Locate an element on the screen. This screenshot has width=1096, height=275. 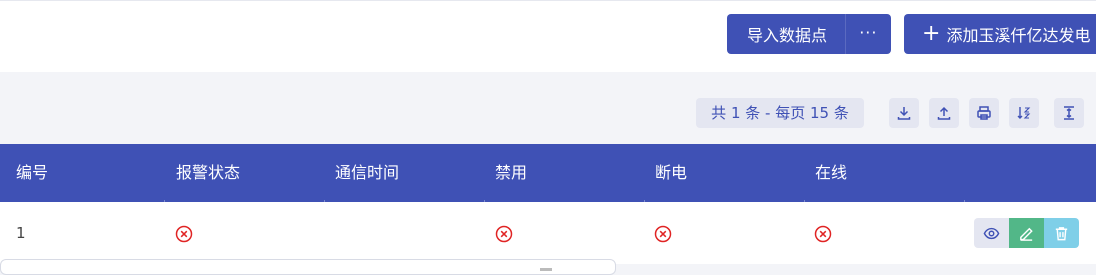
column-height-icon is located at coordinates (1069, 113).